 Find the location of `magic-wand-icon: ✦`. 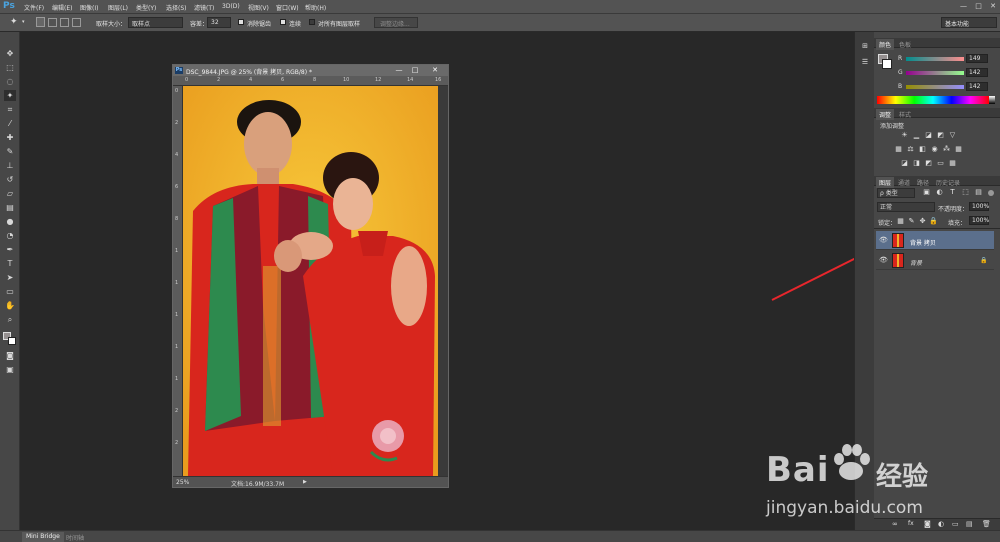

magic-wand-icon: ✦ is located at coordinates (14, 22).